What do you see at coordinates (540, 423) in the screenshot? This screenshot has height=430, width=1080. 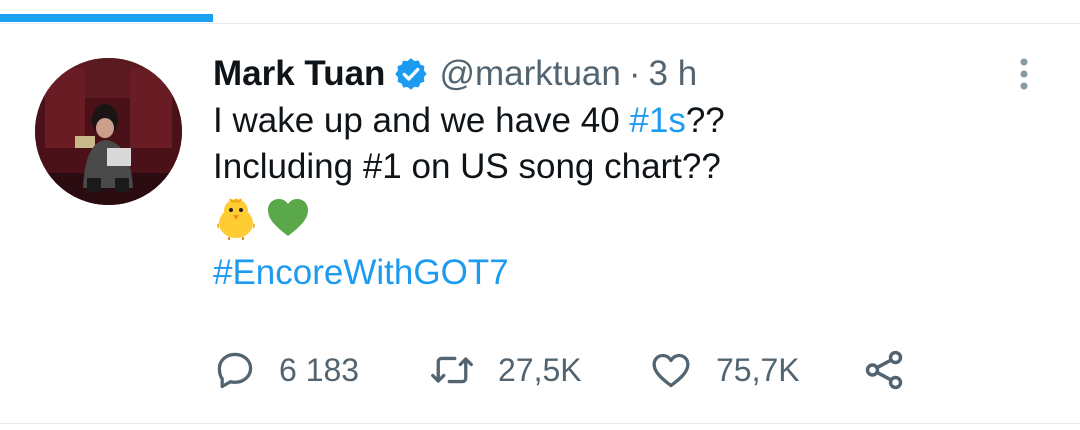 I see `divider` at bounding box center [540, 423].